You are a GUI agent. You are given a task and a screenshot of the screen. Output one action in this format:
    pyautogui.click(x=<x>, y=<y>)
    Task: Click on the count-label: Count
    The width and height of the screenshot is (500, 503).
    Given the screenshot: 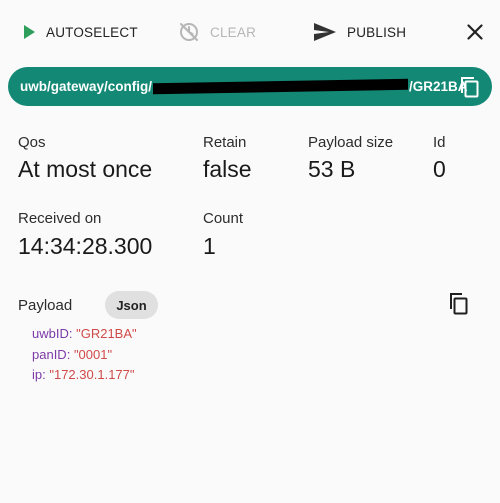 What is the action you would take?
    pyautogui.click(x=223, y=218)
    